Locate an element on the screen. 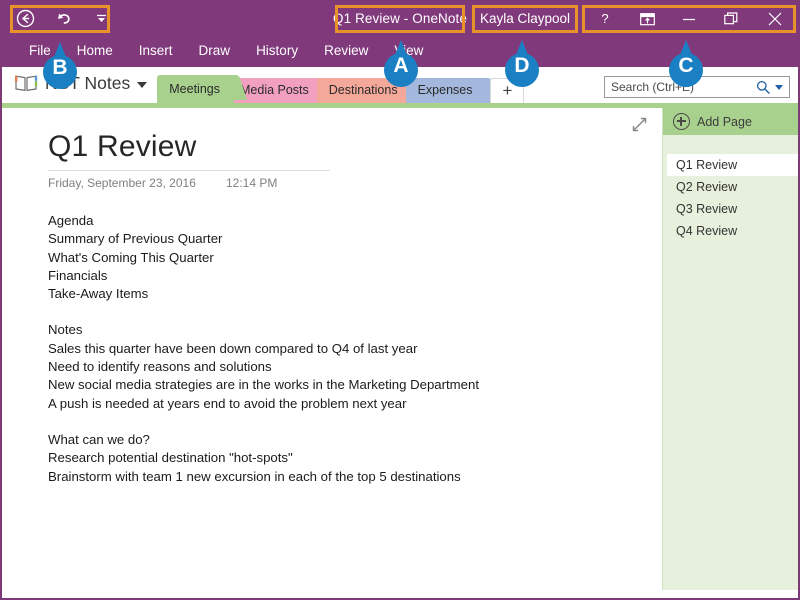 This screenshot has height=600, width=800. help-button: ? is located at coordinates (605, 18).